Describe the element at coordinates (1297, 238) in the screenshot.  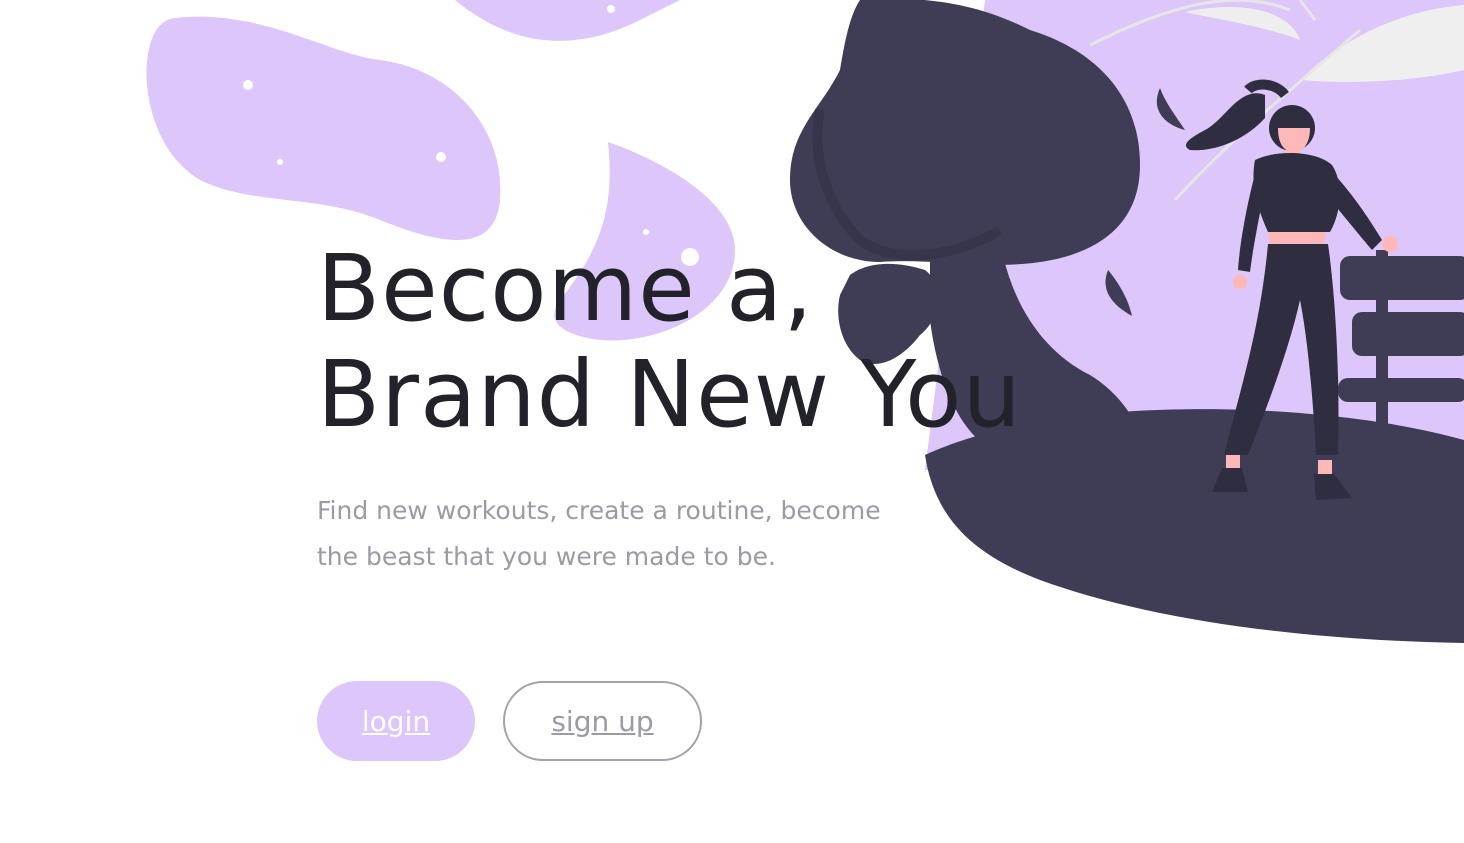
I see `midriff` at that location.